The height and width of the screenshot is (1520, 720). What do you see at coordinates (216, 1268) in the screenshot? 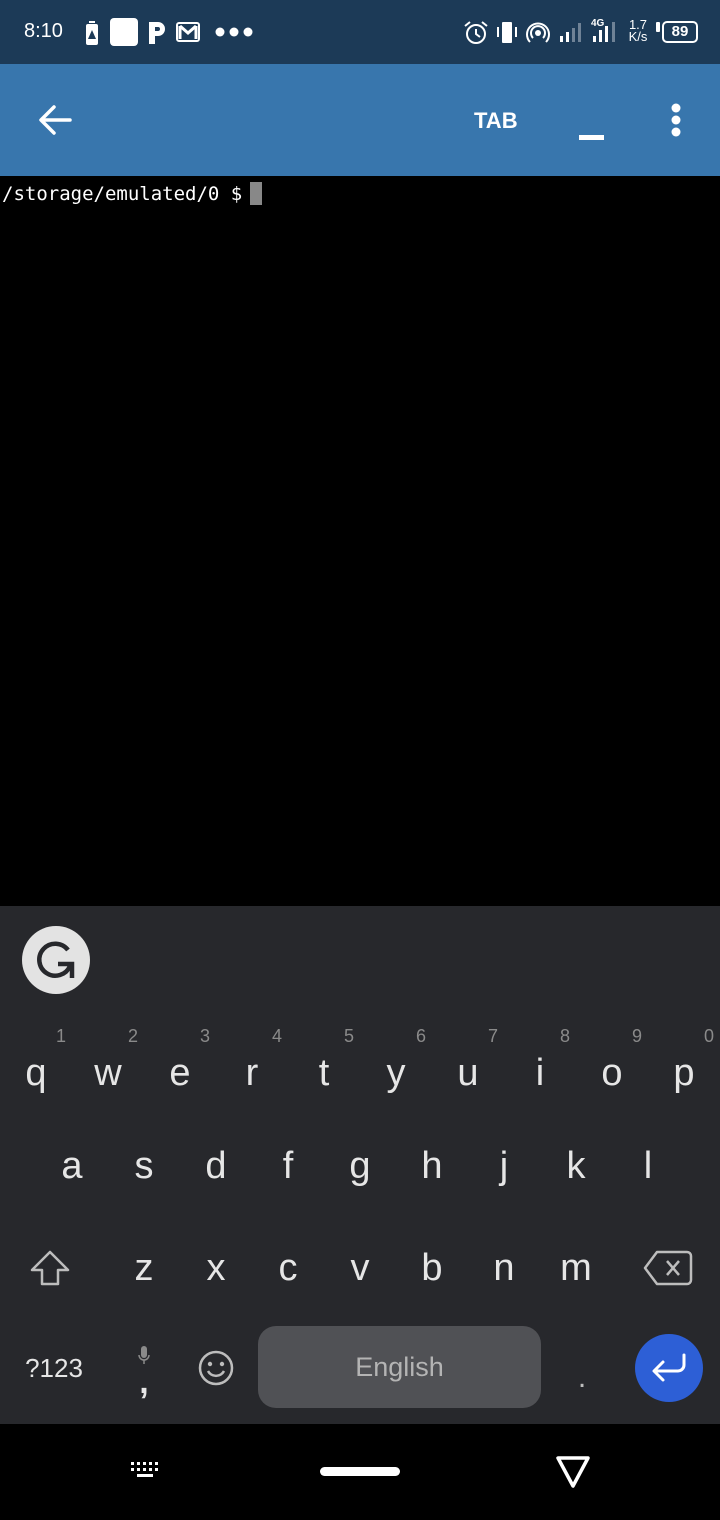
I see `key-x: x` at bounding box center [216, 1268].